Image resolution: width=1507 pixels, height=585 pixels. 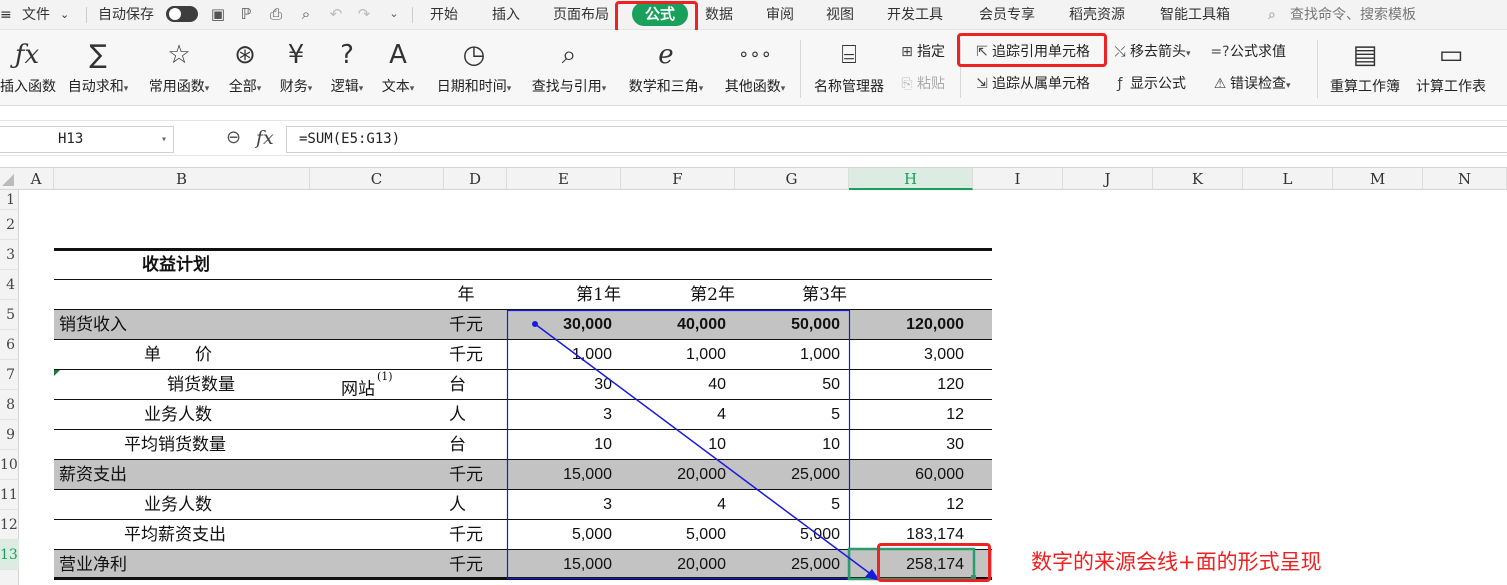 What do you see at coordinates (792, 179) in the screenshot?
I see `column-header-g: G` at bounding box center [792, 179].